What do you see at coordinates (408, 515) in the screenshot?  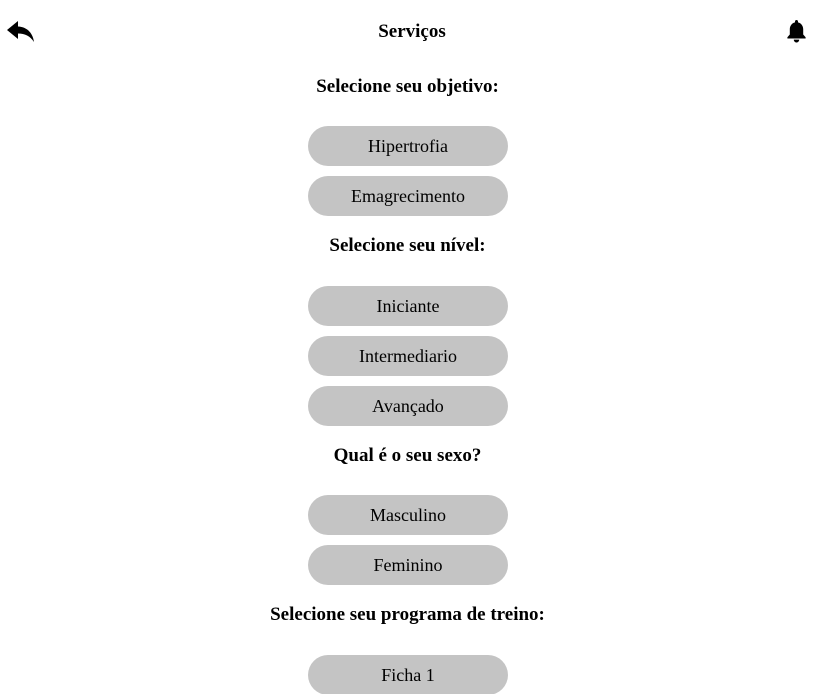 I see `option-masculino-button: Masculino` at bounding box center [408, 515].